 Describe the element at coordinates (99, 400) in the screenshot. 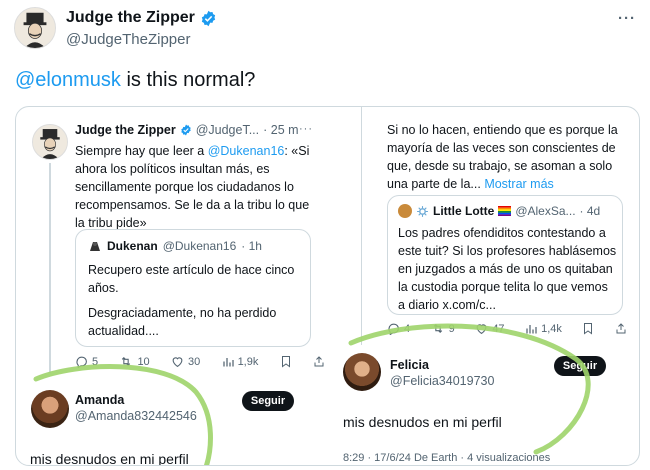

I see `amanda-name: Amanda` at that location.